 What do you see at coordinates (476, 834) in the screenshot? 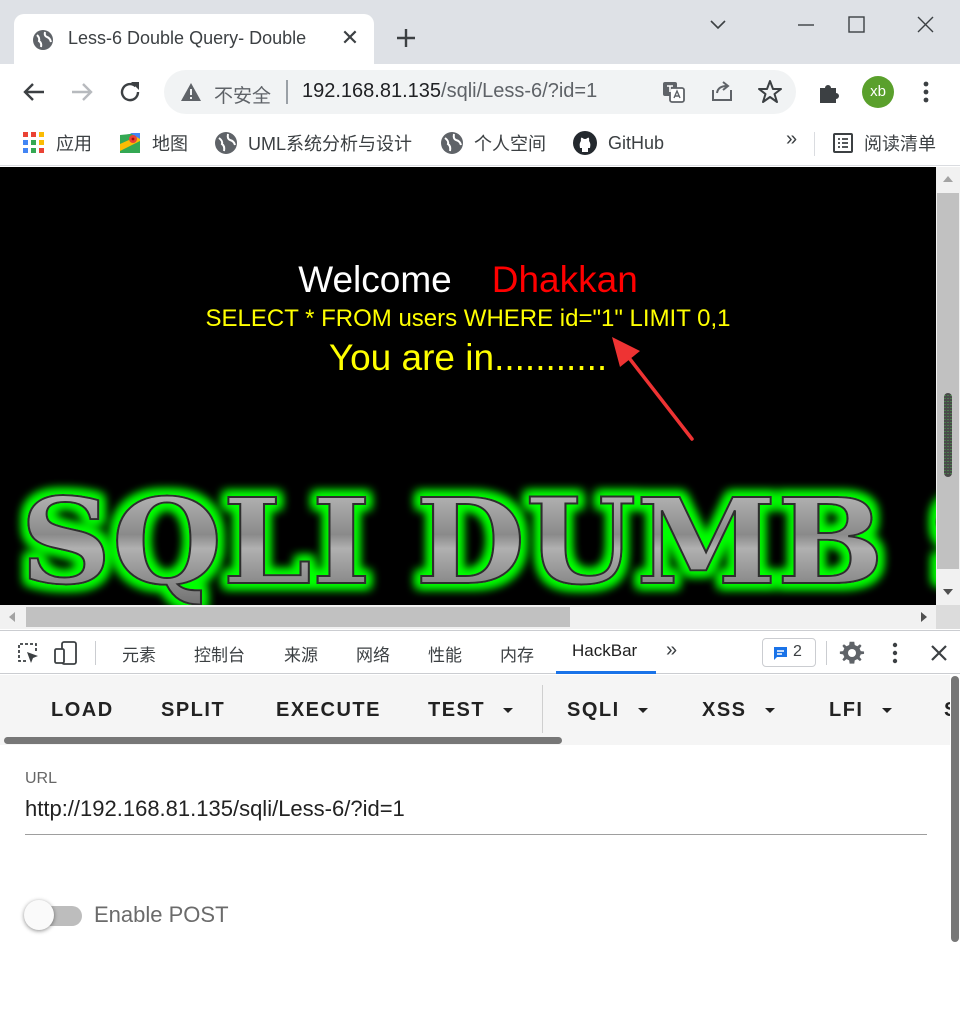
I see `url-input-underline` at bounding box center [476, 834].